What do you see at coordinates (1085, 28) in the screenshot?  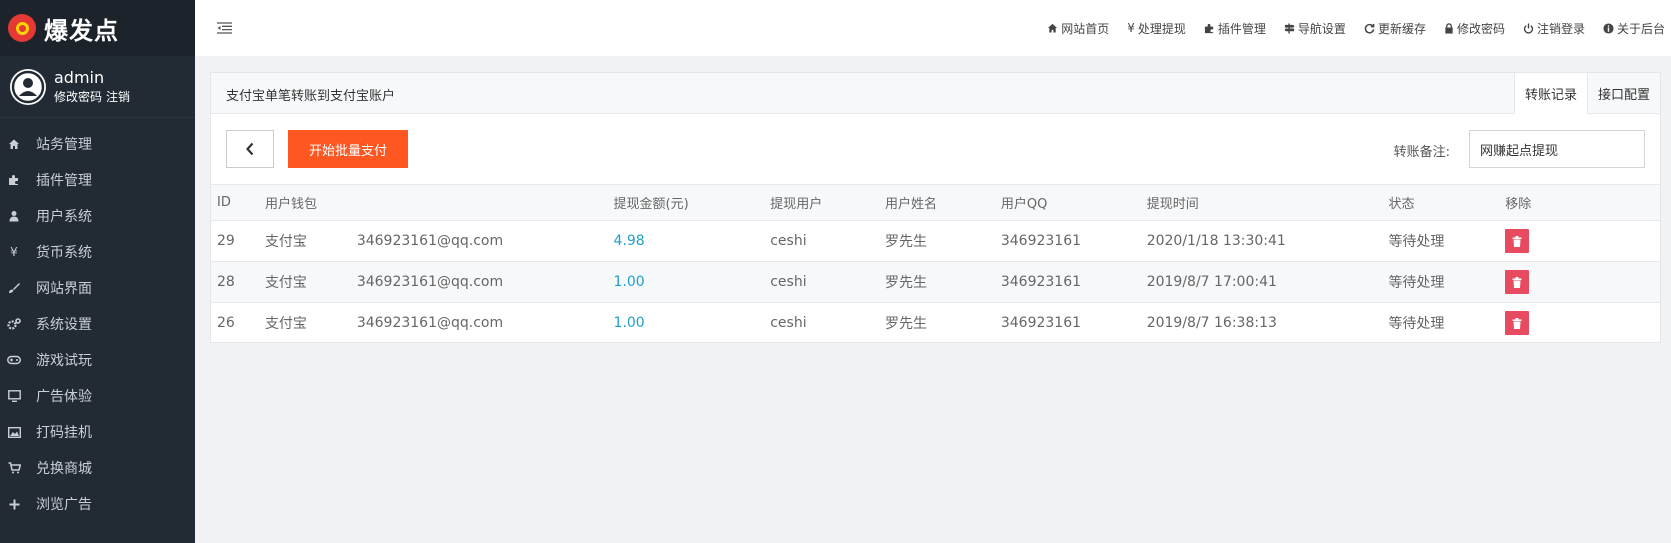 I see `top-link-label: 网站首页` at bounding box center [1085, 28].